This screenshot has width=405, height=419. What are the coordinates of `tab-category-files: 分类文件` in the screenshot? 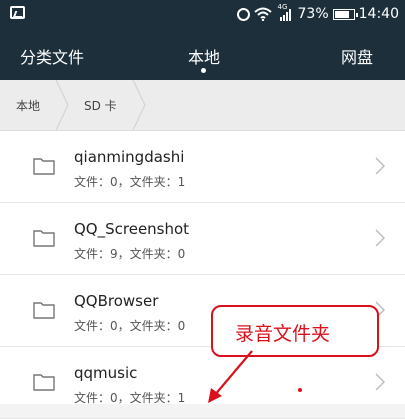 It's located at (52, 56).